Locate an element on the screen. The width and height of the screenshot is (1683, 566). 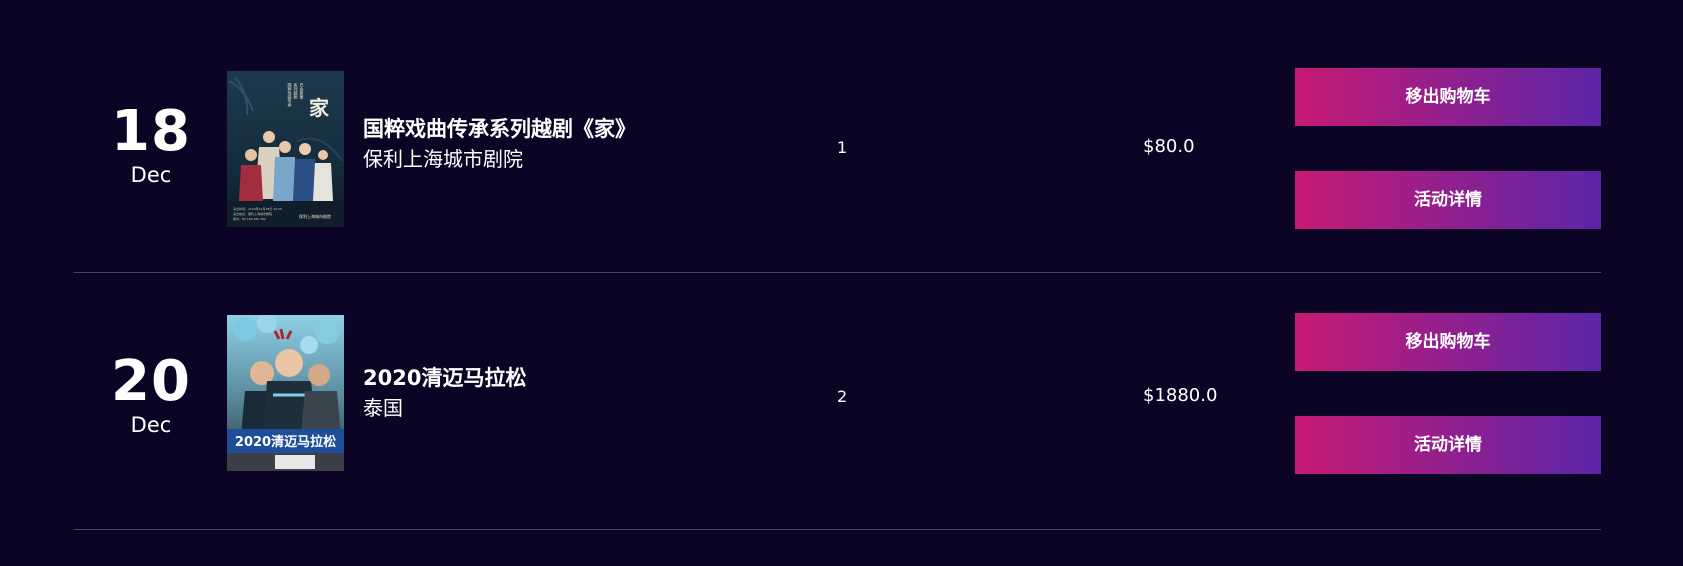
svg-text: 演出时间：2020年12月18日 19:30 is located at coordinates (257, 208).